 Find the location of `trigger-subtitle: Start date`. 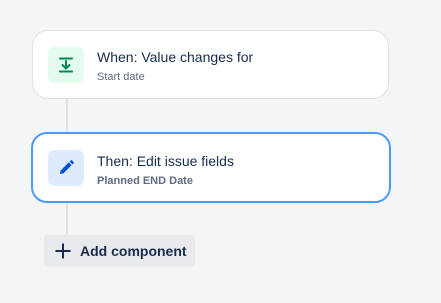

trigger-subtitle: Start date is located at coordinates (121, 77).